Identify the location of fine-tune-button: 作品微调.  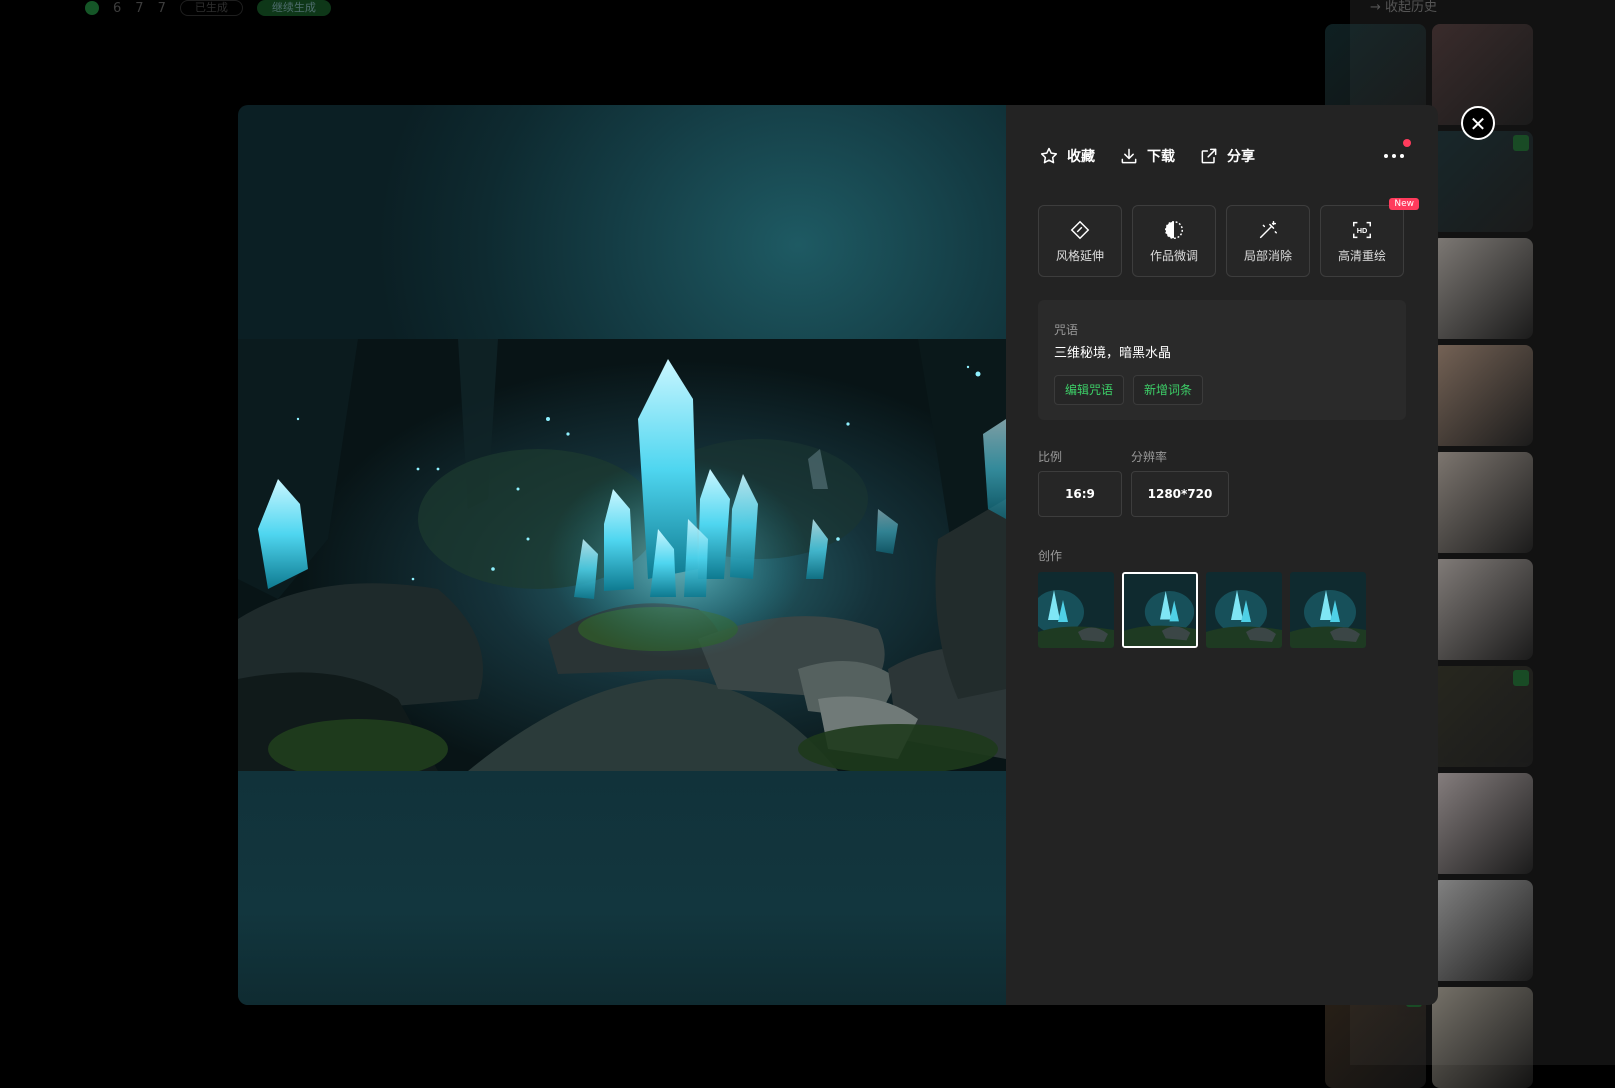
(1174, 241).